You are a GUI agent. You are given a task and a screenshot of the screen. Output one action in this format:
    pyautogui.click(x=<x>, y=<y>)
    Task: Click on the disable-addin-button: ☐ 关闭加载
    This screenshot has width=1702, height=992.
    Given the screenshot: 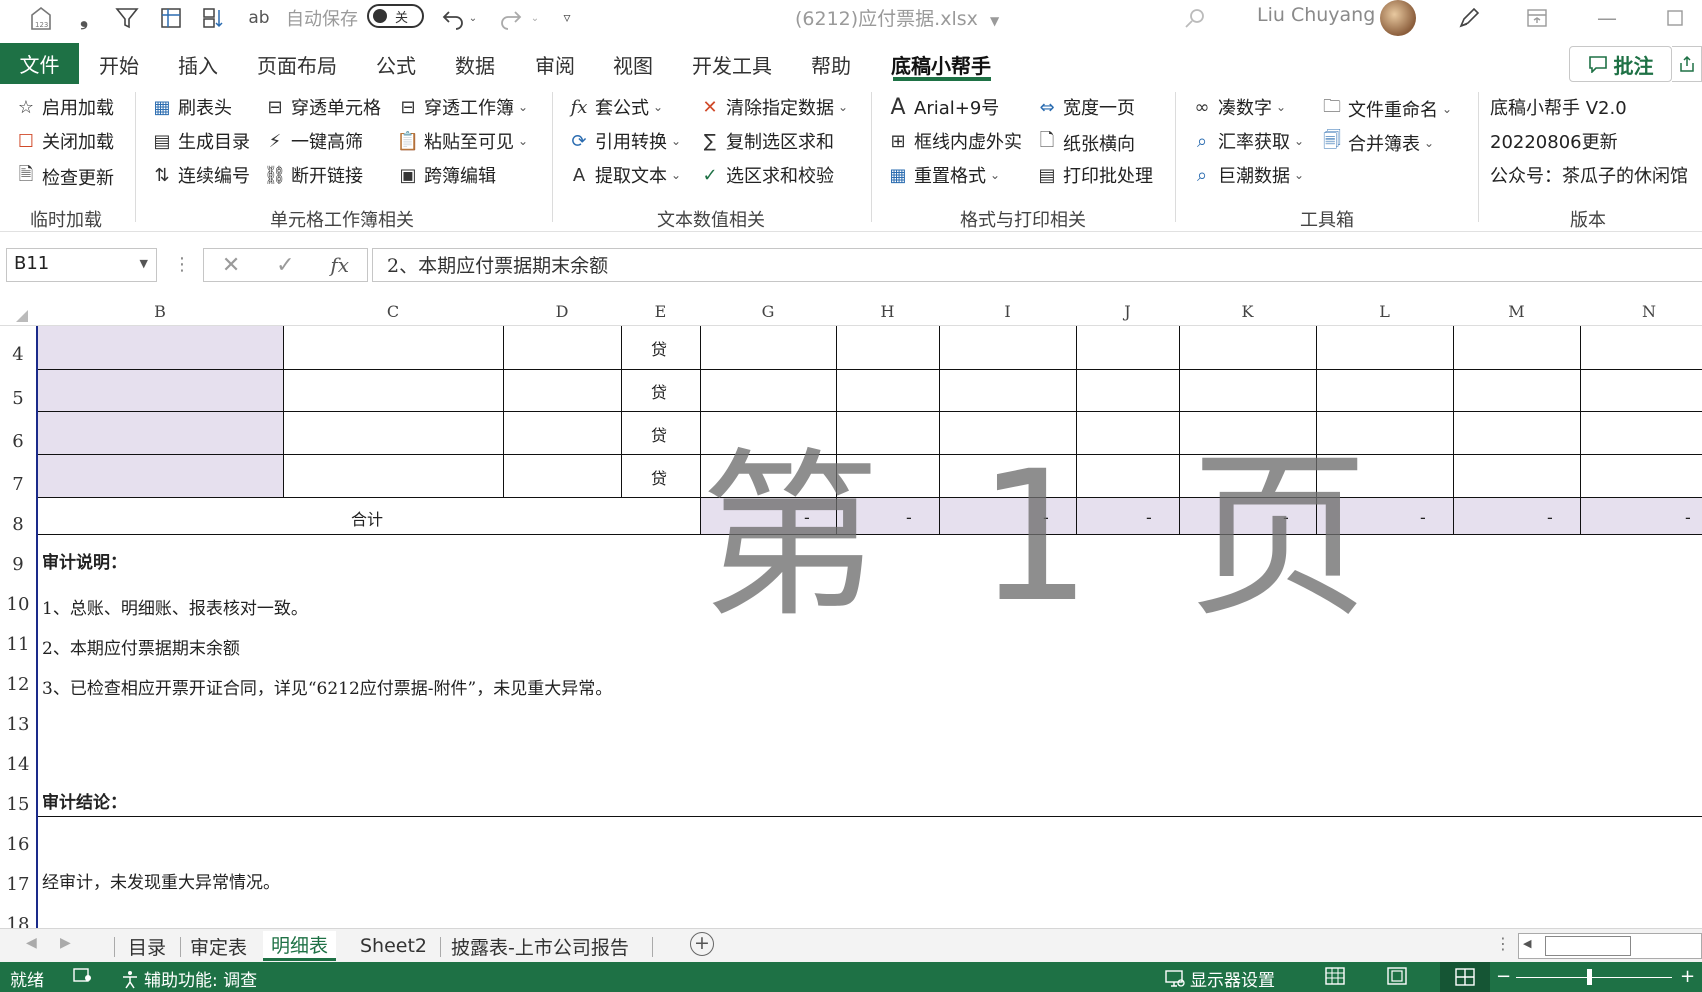 What is the action you would take?
    pyautogui.click(x=64, y=141)
    